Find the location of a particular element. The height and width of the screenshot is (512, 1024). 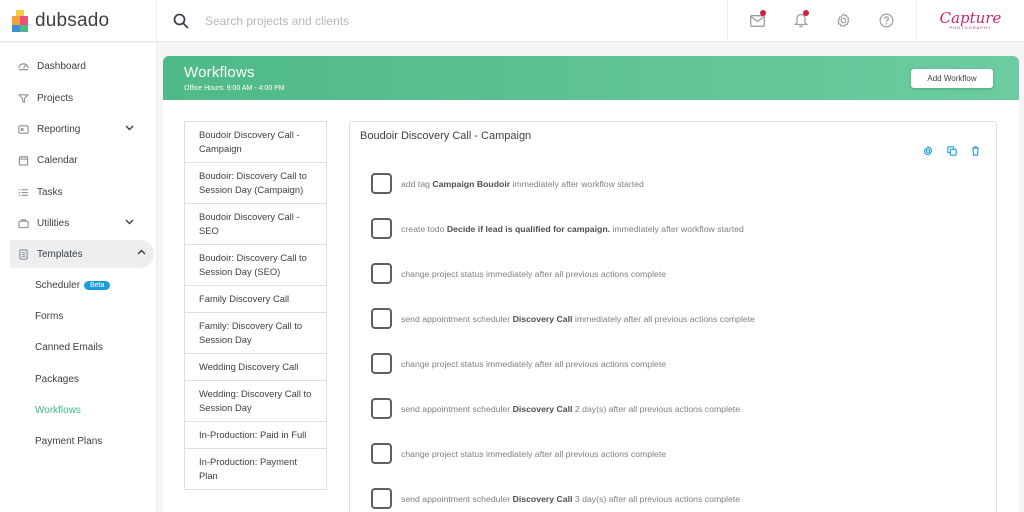

search-input is located at coordinates (405, 20).